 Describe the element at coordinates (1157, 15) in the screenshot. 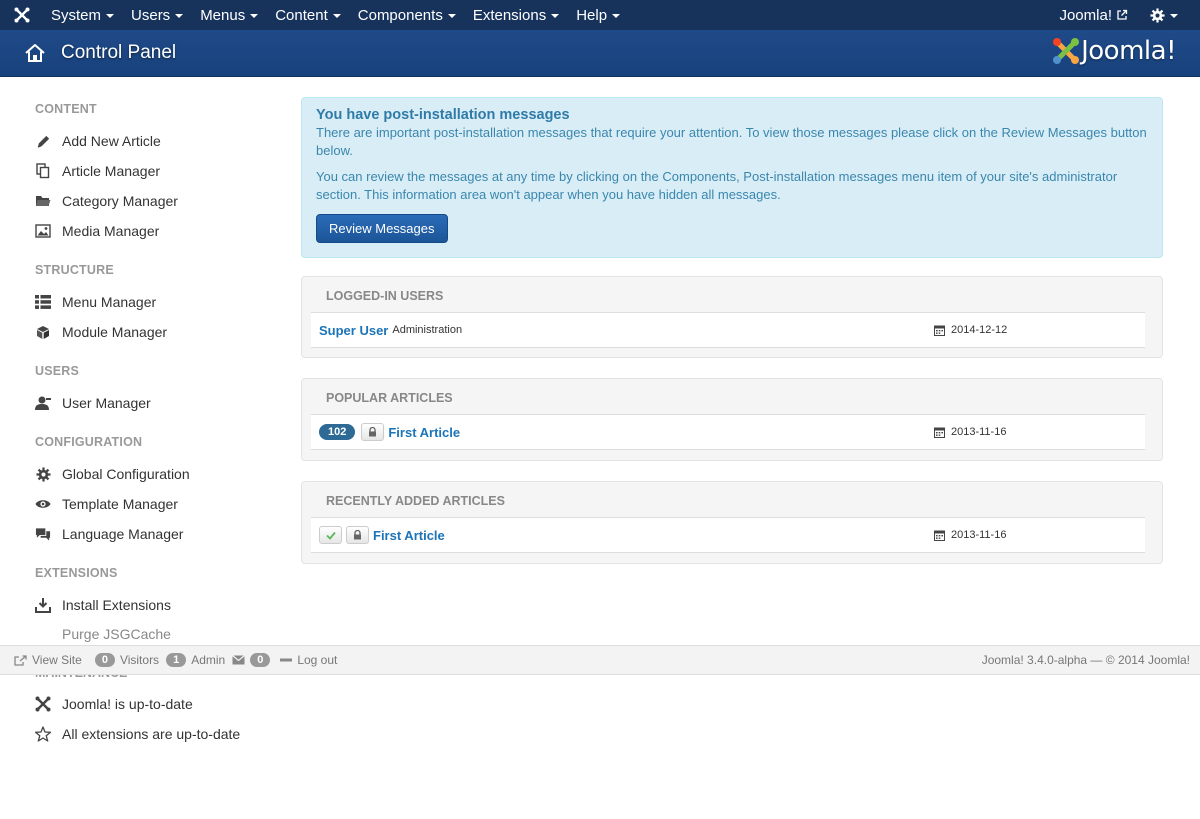

I see `gear-icon` at that location.